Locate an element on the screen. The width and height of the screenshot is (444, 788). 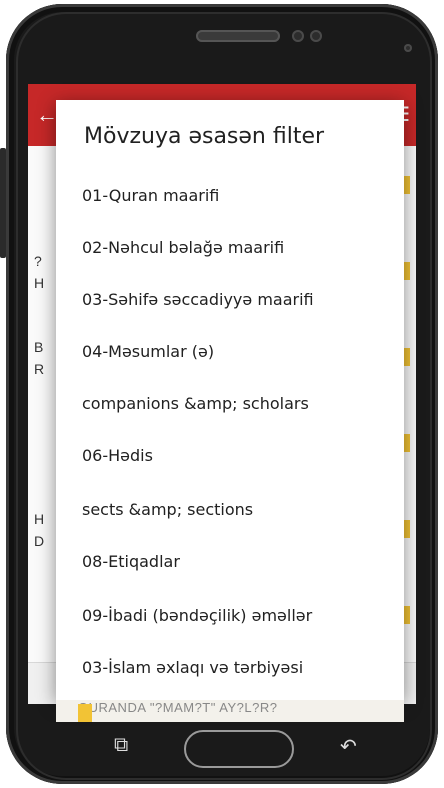
filter-option: sects &amp; sections is located at coordinates (167, 509).